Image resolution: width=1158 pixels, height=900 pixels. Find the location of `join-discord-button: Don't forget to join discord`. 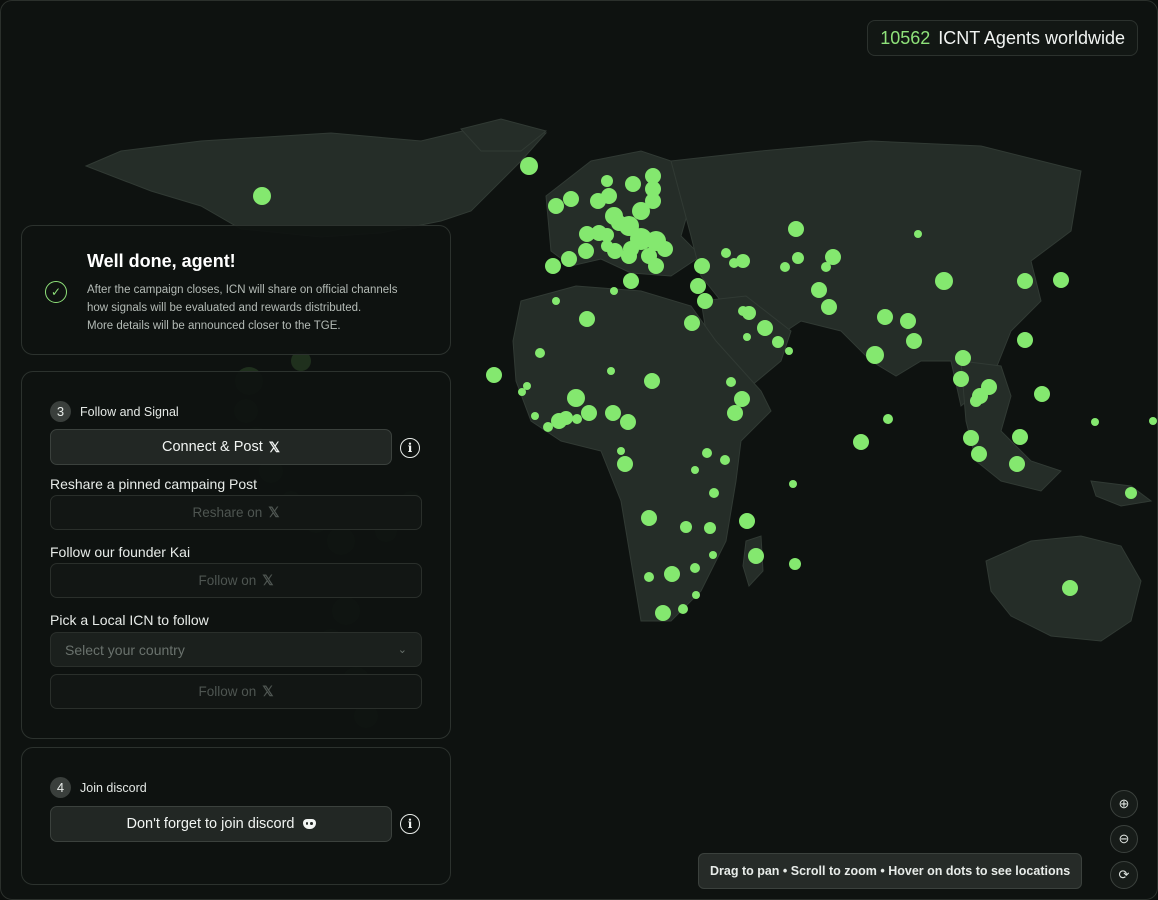

join-discord-button: Don't forget to join discord is located at coordinates (221, 824).